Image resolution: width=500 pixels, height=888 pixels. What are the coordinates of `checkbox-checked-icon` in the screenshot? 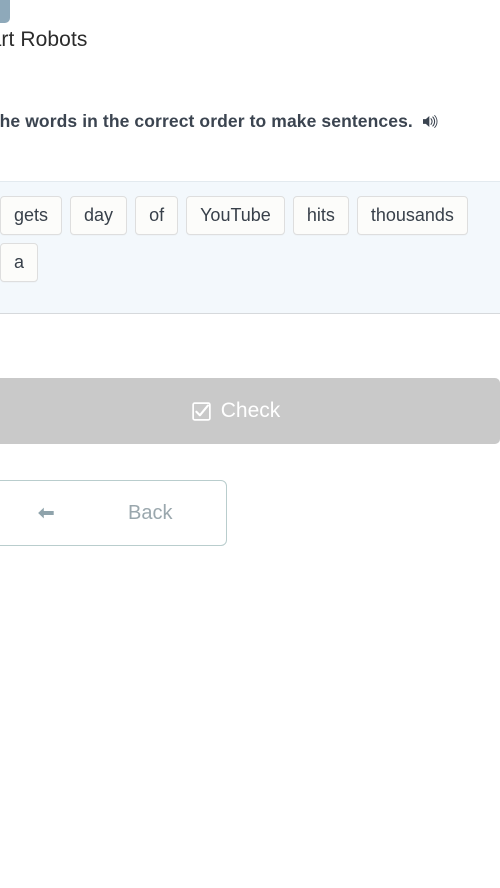 It's located at (201, 411).